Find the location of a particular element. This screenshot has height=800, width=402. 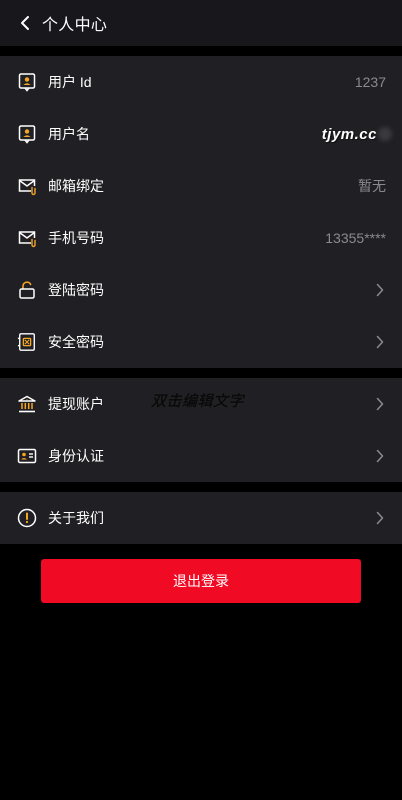

logout-area: 退出登录 is located at coordinates (201, 573).